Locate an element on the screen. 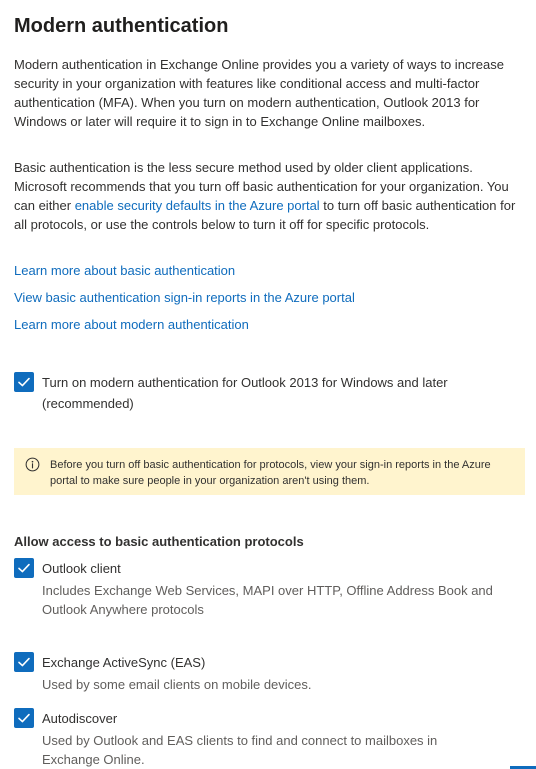 This screenshot has width=536, height=769. autodiscover-checkbox is located at coordinates (24, 718).